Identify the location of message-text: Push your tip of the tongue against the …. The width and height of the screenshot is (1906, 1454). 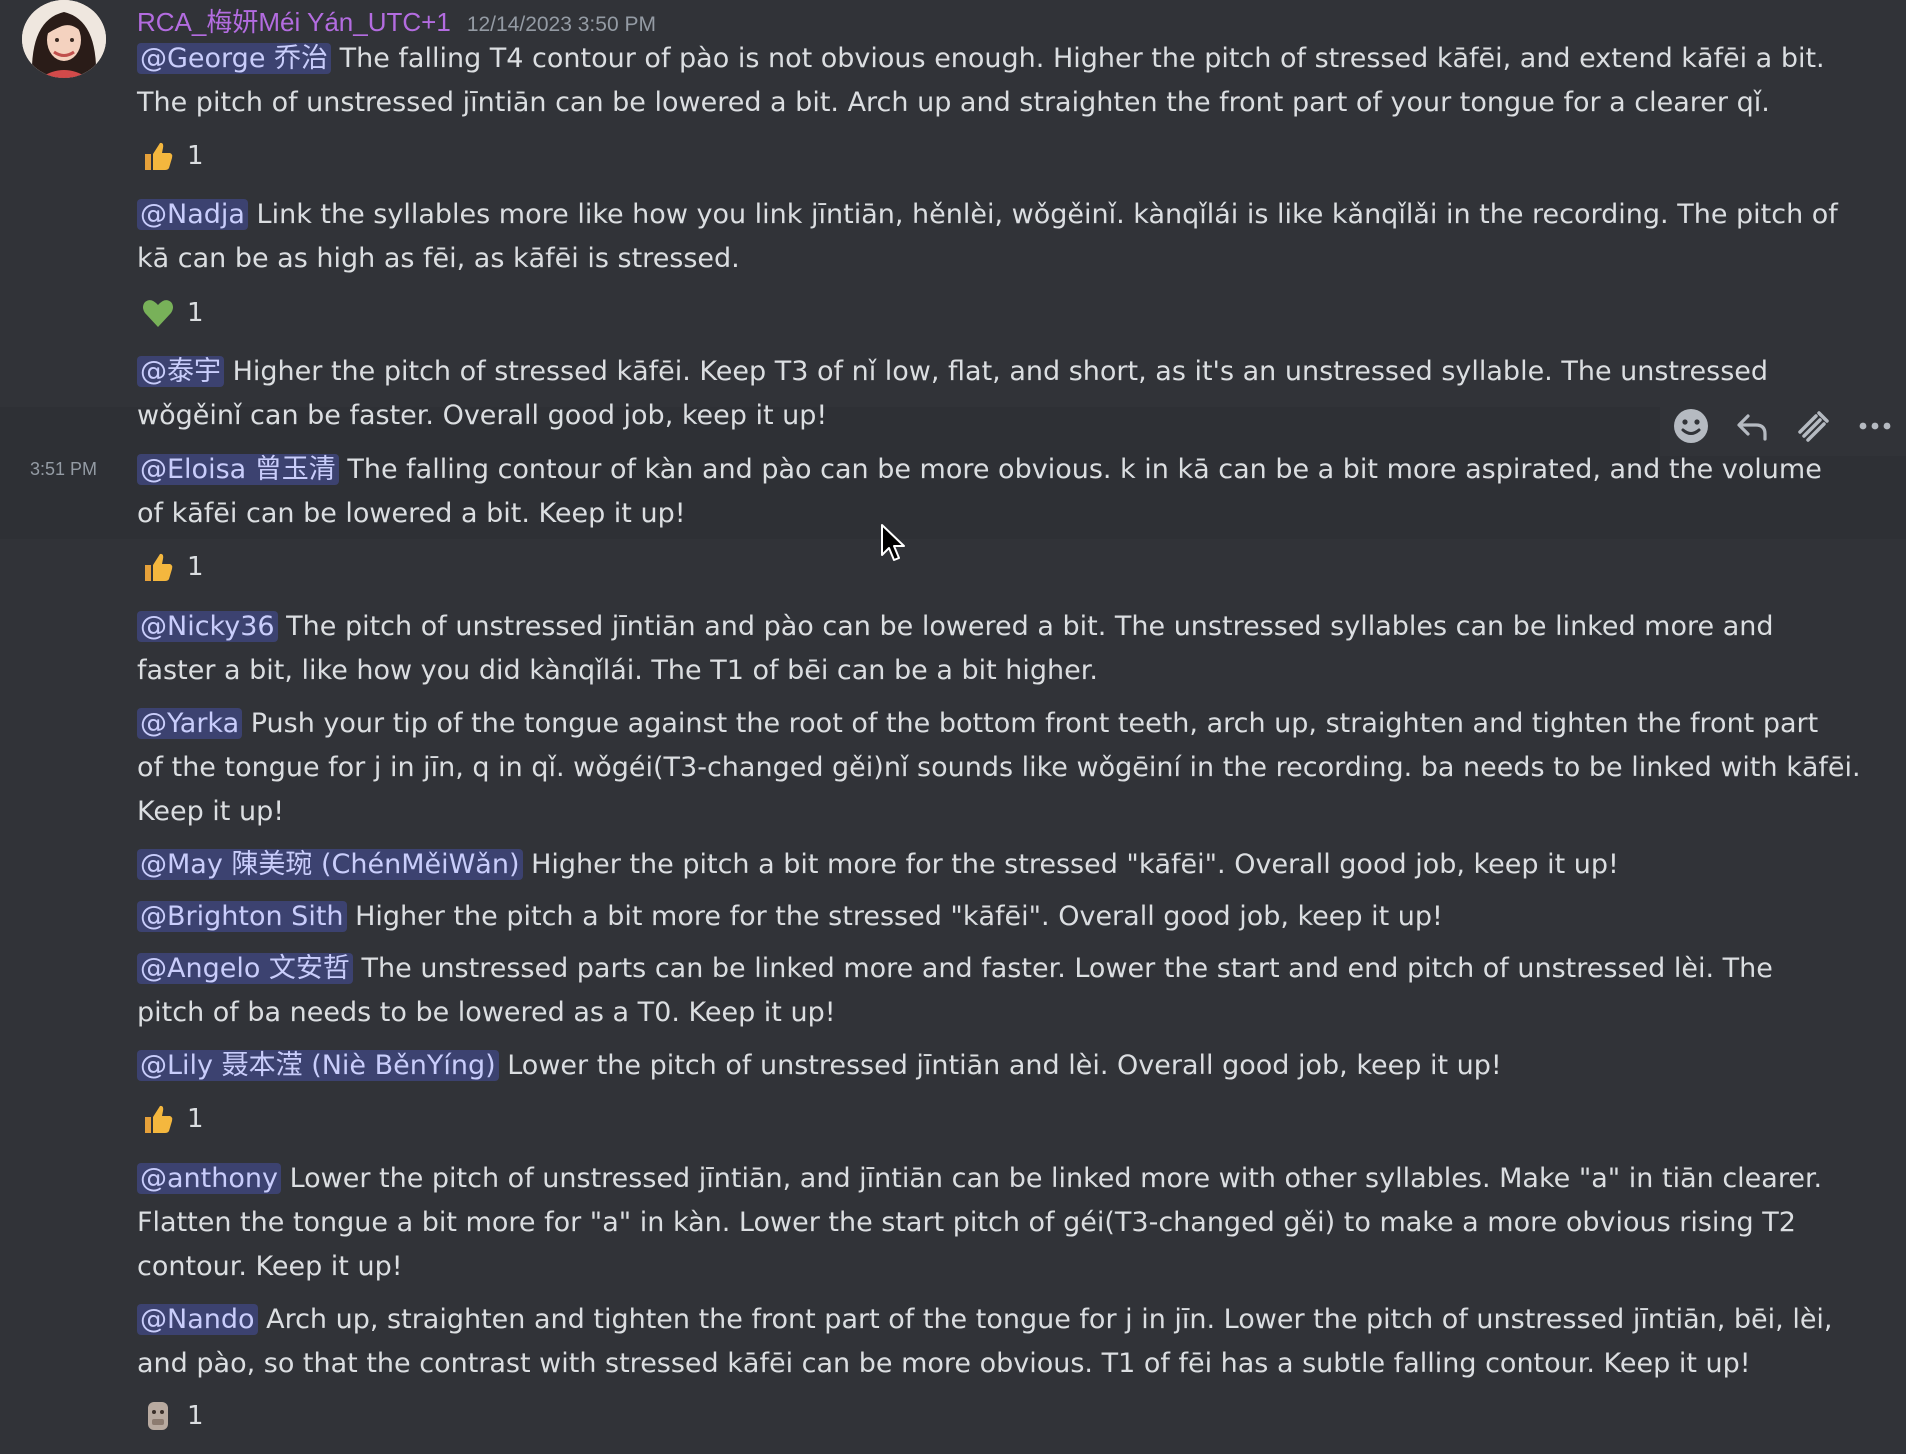
(1034, 723).